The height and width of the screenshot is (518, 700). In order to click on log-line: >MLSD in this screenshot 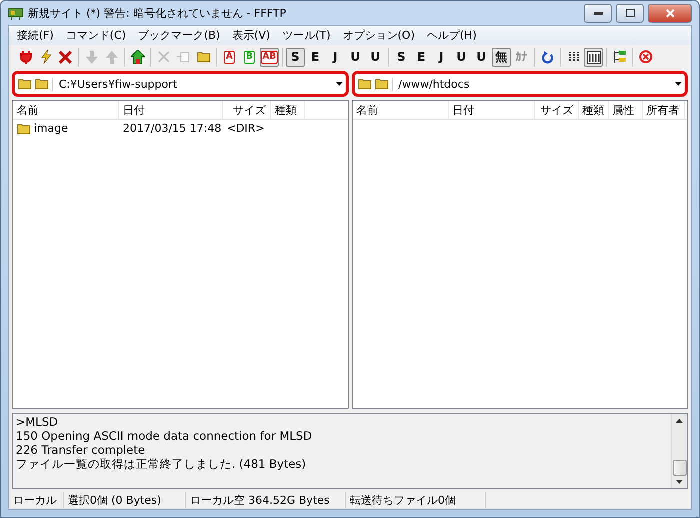, I will do `click(38, 422)`.